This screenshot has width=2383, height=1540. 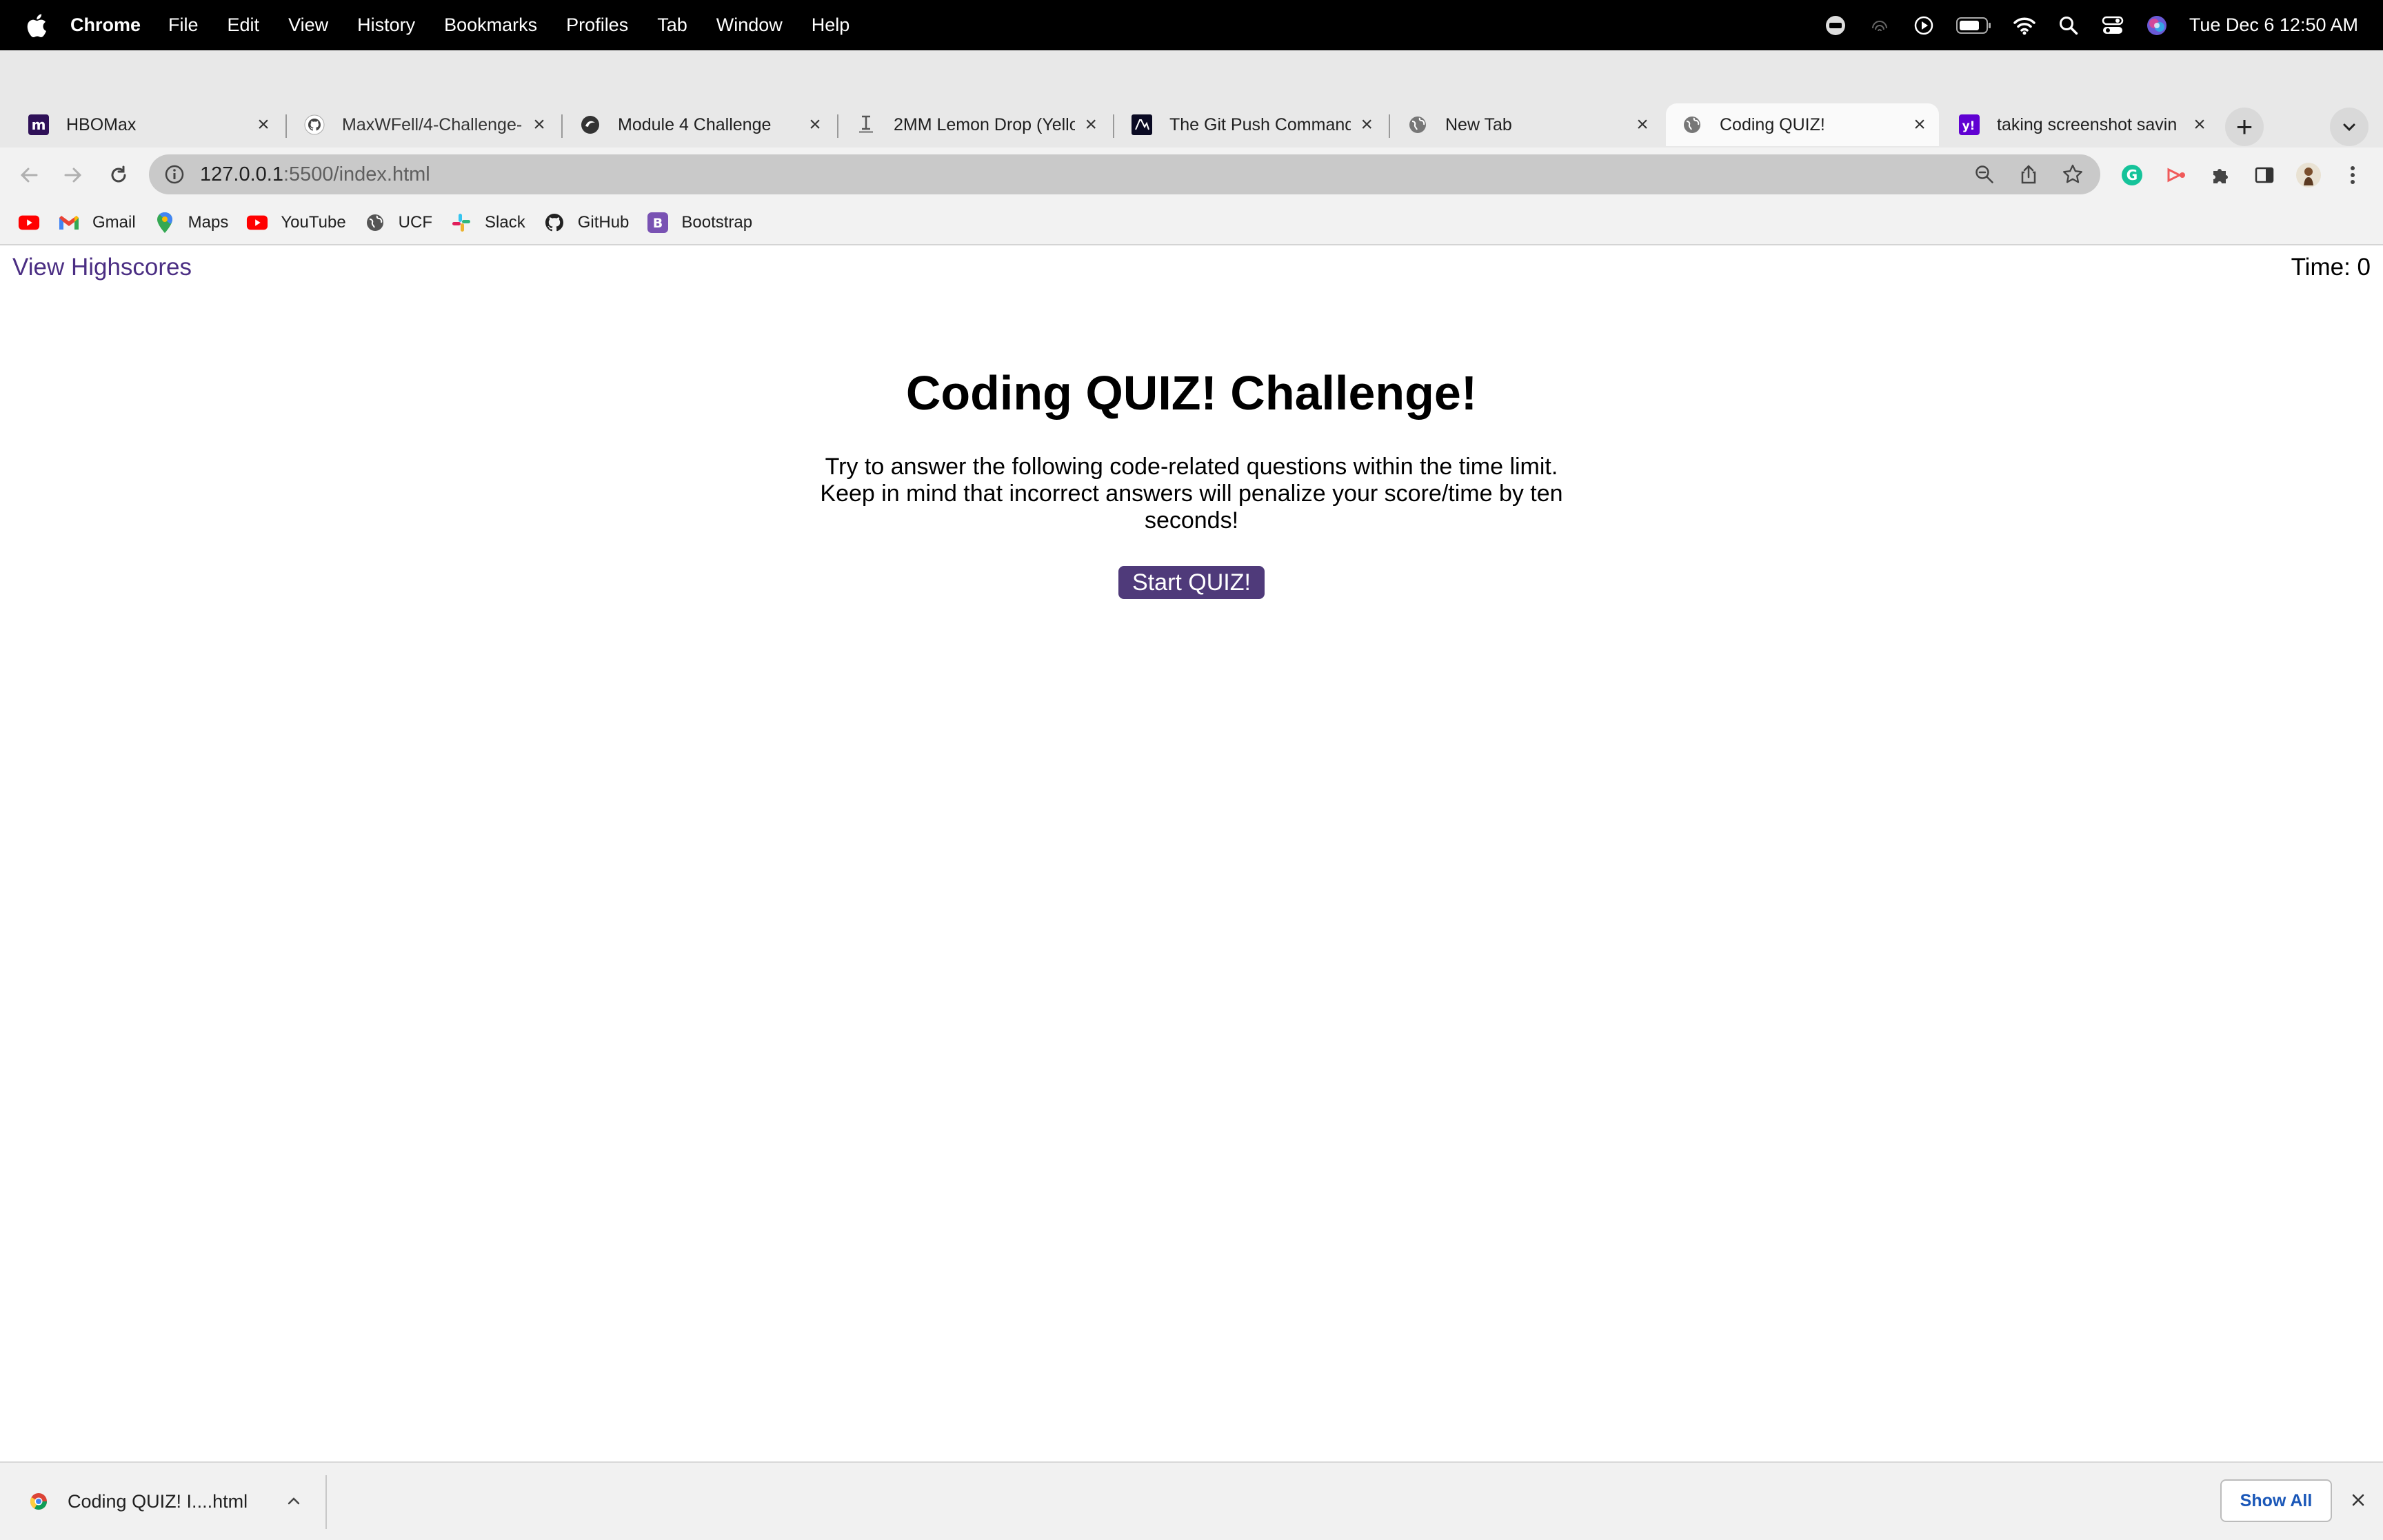 I want to click on screen-recorder-extension-icon, so click(x=2176, y=175).